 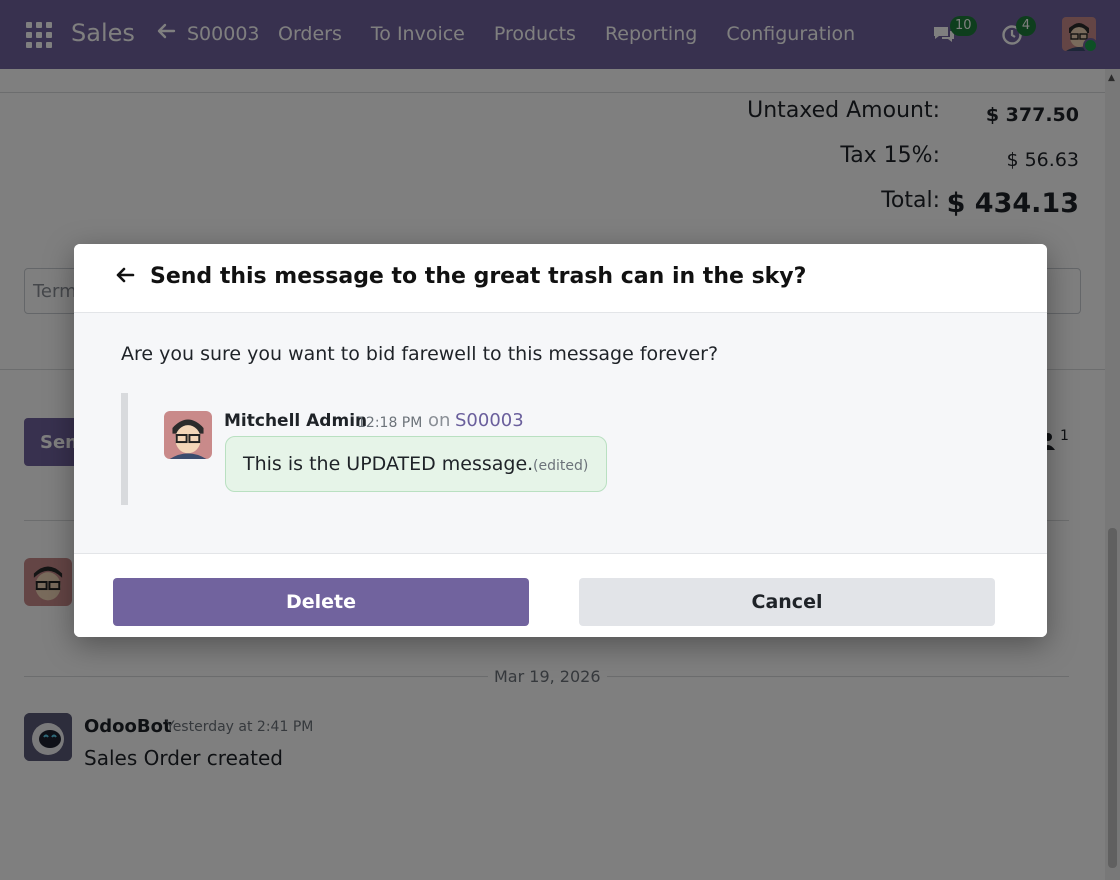 I want to click on message-text: This is the UPDATED message., so click(x=388, y=464).